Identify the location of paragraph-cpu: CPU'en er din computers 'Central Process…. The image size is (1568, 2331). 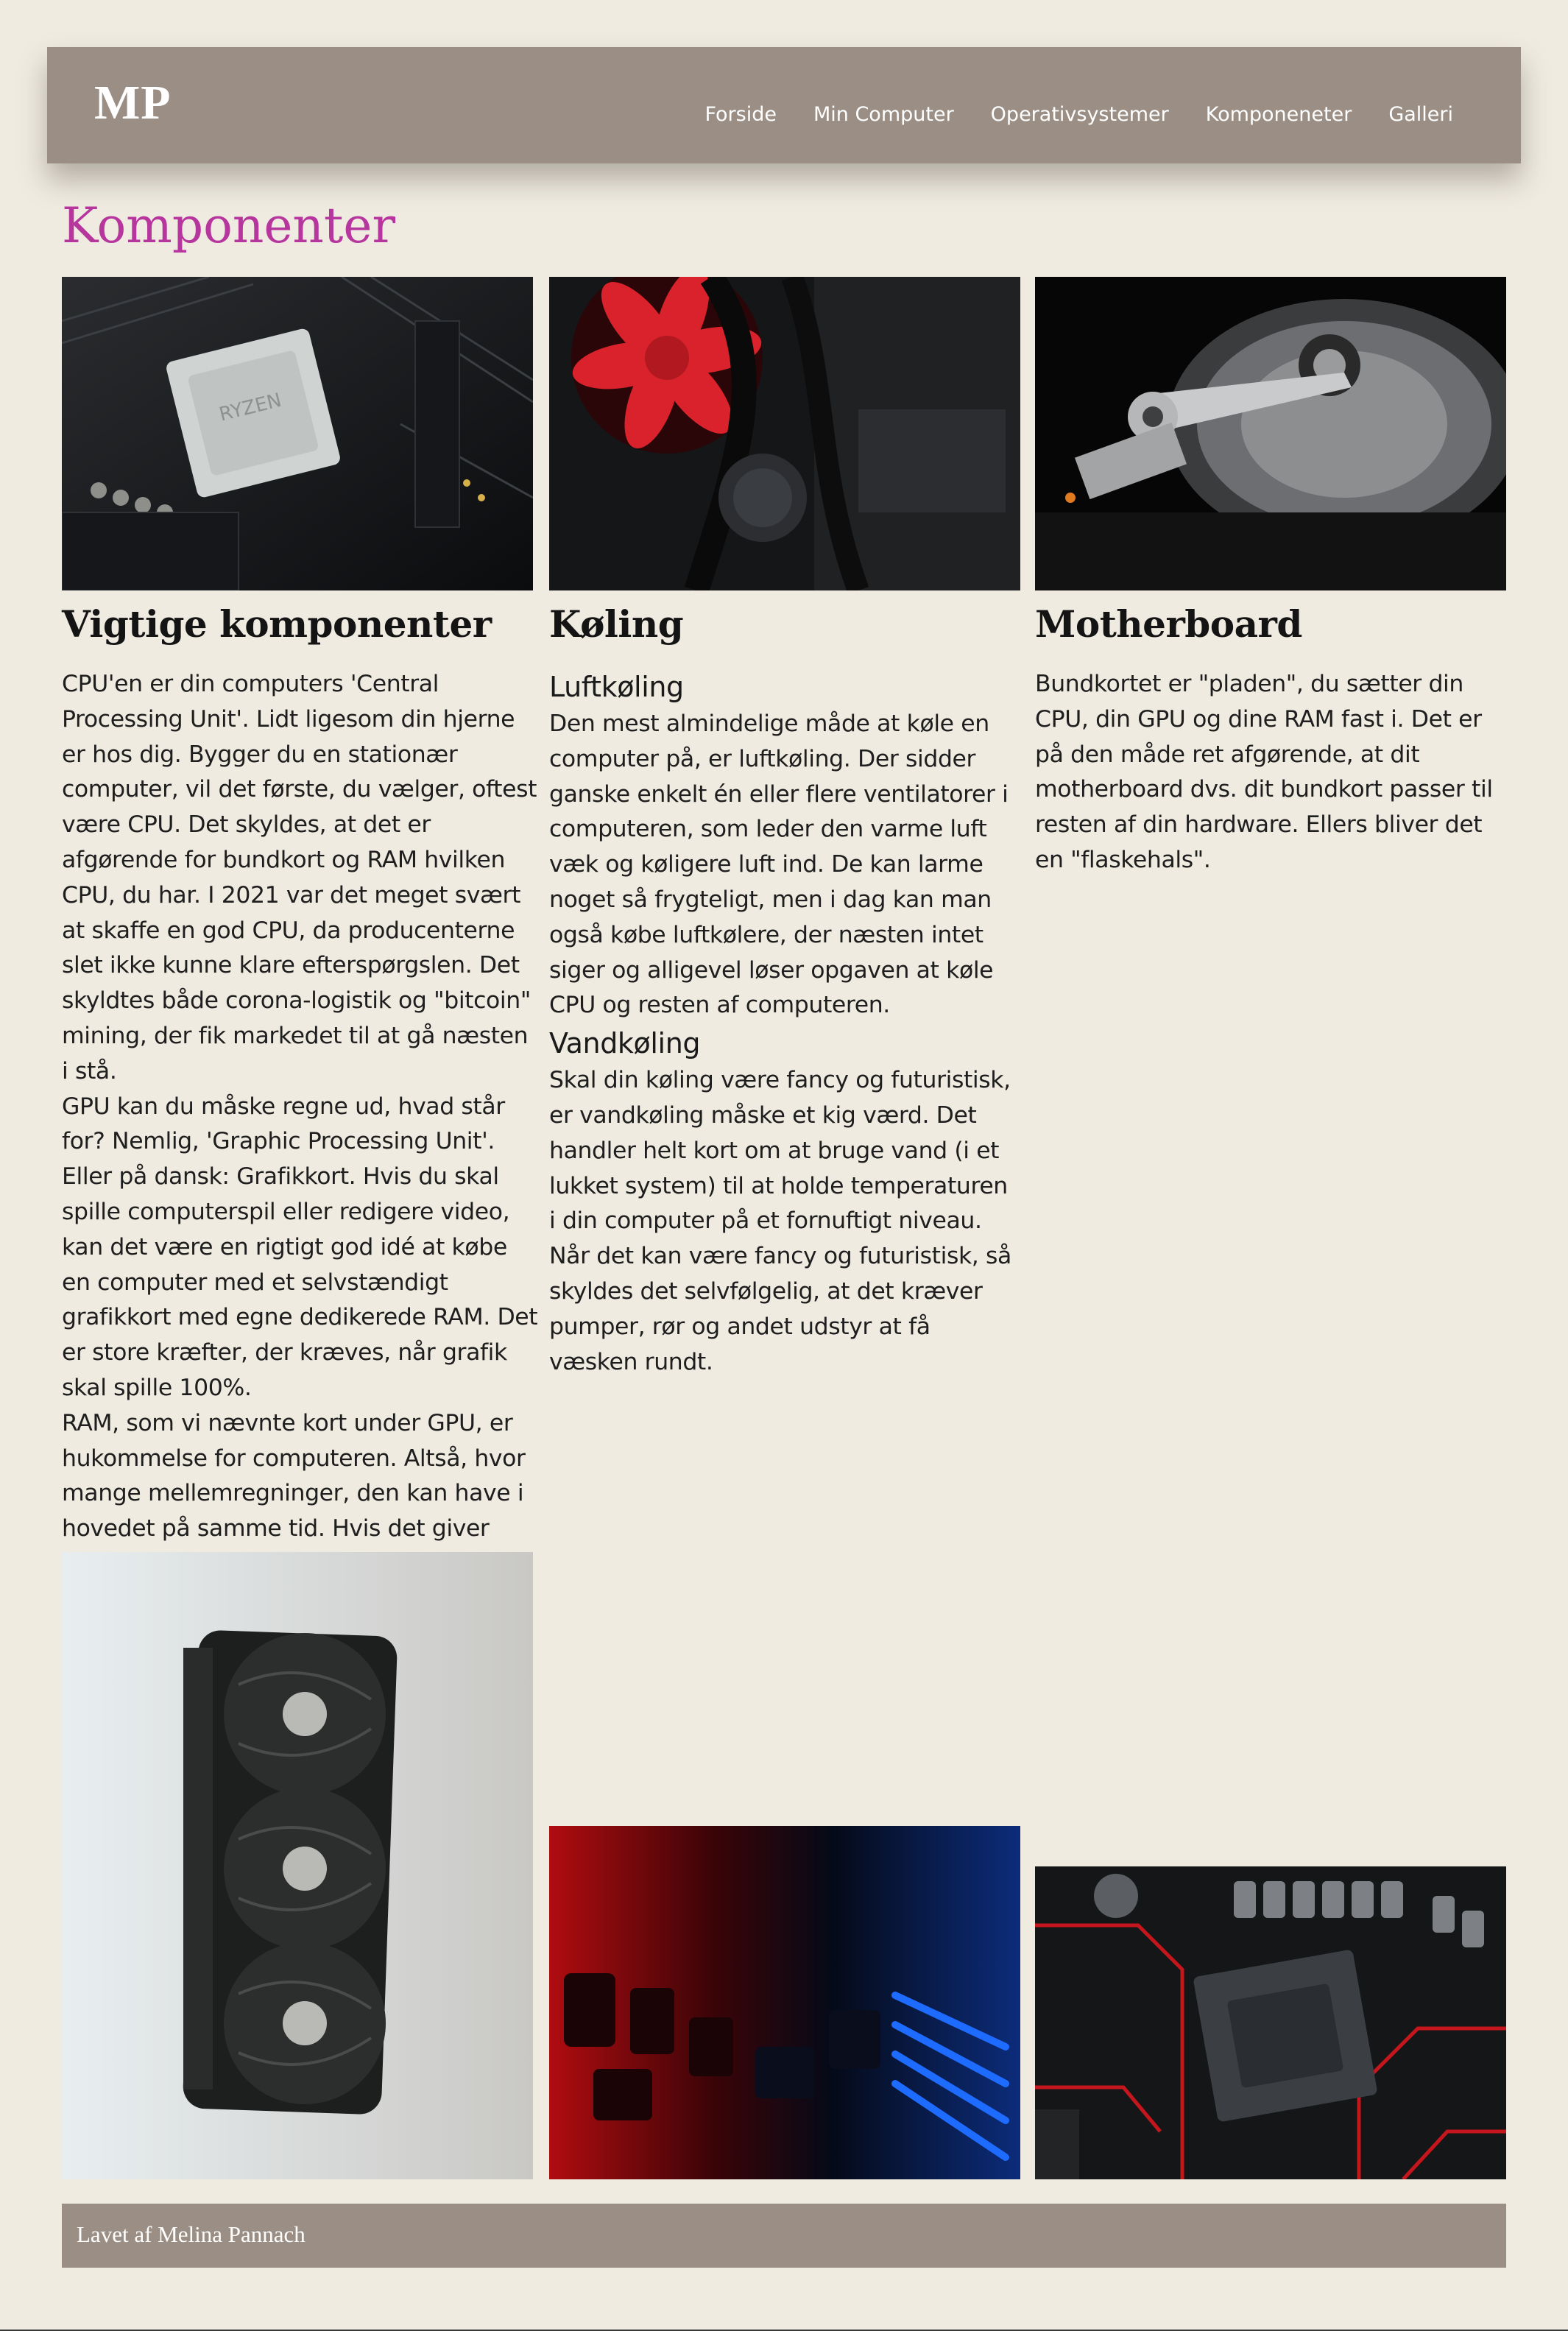
(299, 878).